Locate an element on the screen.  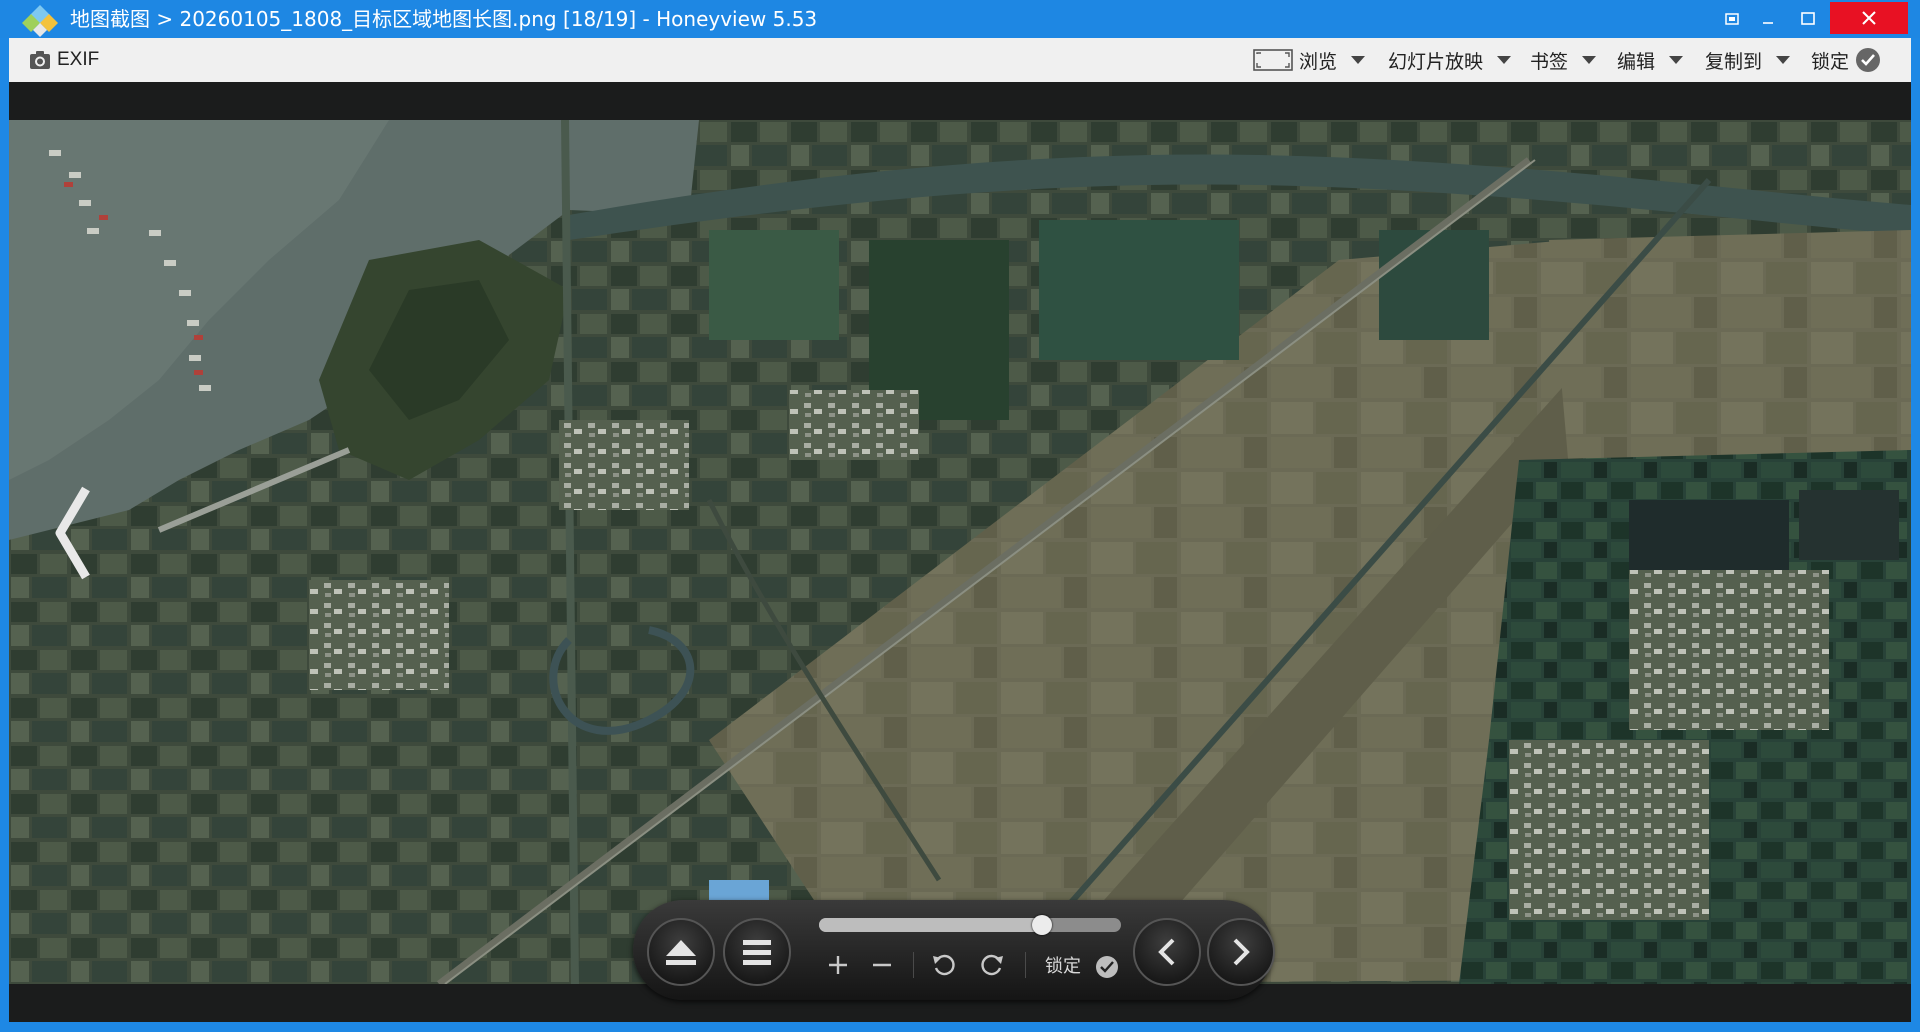
minimize-icon is located at coordinates (1768, 23).